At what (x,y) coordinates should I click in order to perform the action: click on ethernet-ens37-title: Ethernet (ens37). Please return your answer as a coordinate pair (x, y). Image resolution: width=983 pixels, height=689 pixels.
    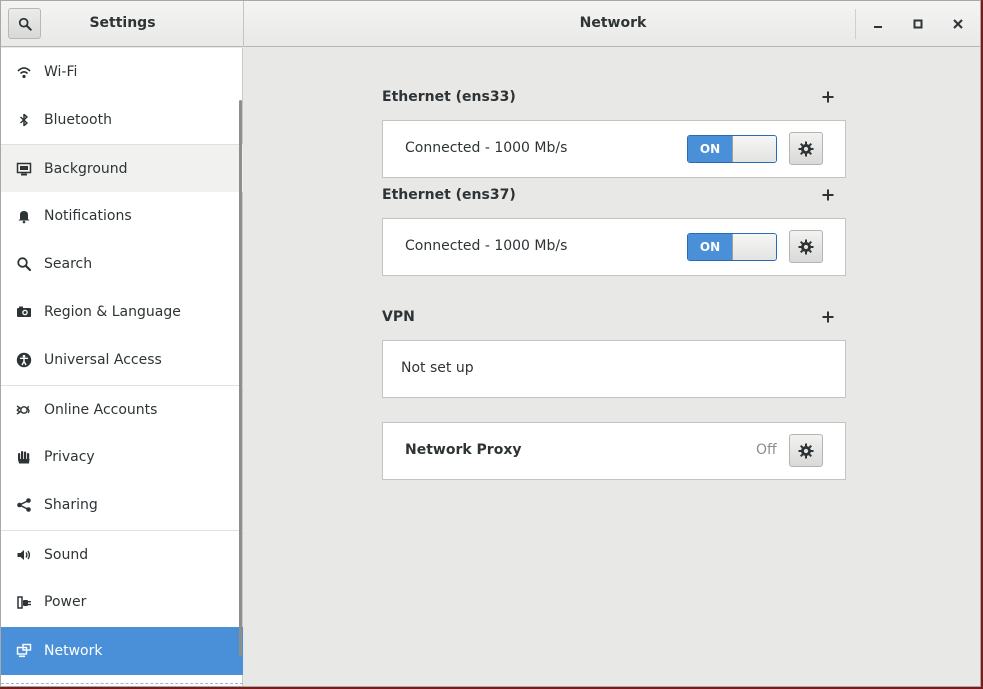
    Looking at the image, I should click on (449, 195).